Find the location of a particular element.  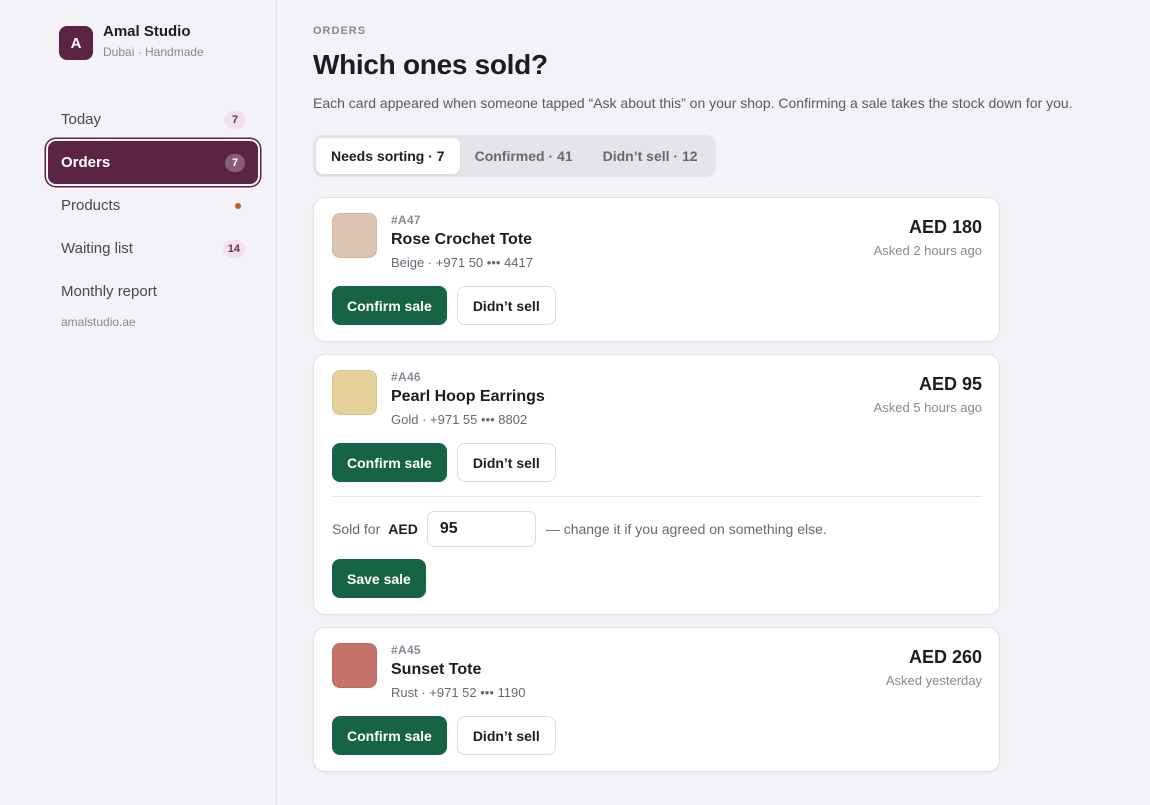

product-name: Rose Crochet Tote is located at coordinates (462, 239).